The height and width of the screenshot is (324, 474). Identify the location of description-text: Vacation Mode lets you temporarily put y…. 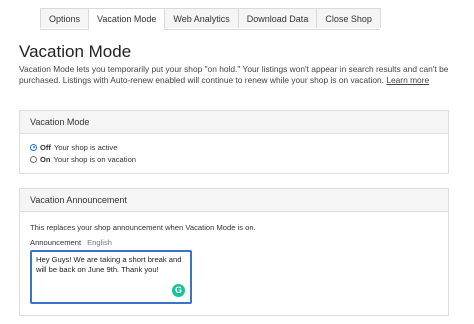
(234, 74).